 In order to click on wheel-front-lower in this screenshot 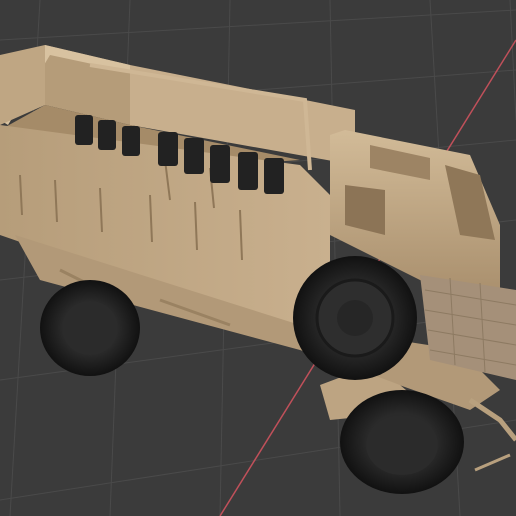, I will do `click(402, 442)`.